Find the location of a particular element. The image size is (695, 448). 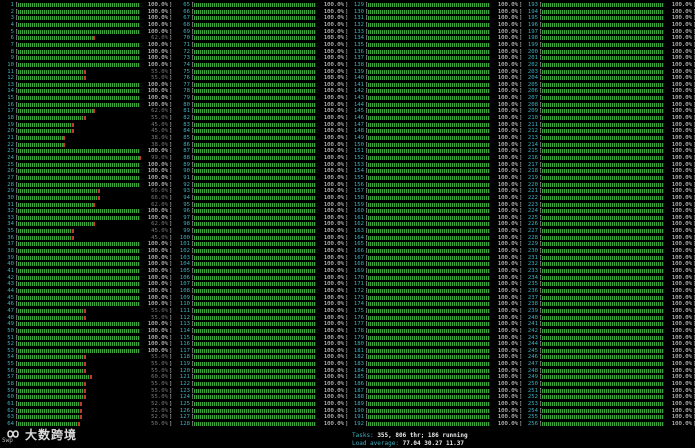

cpu-number: 48 is located at coordinates (10, 317).